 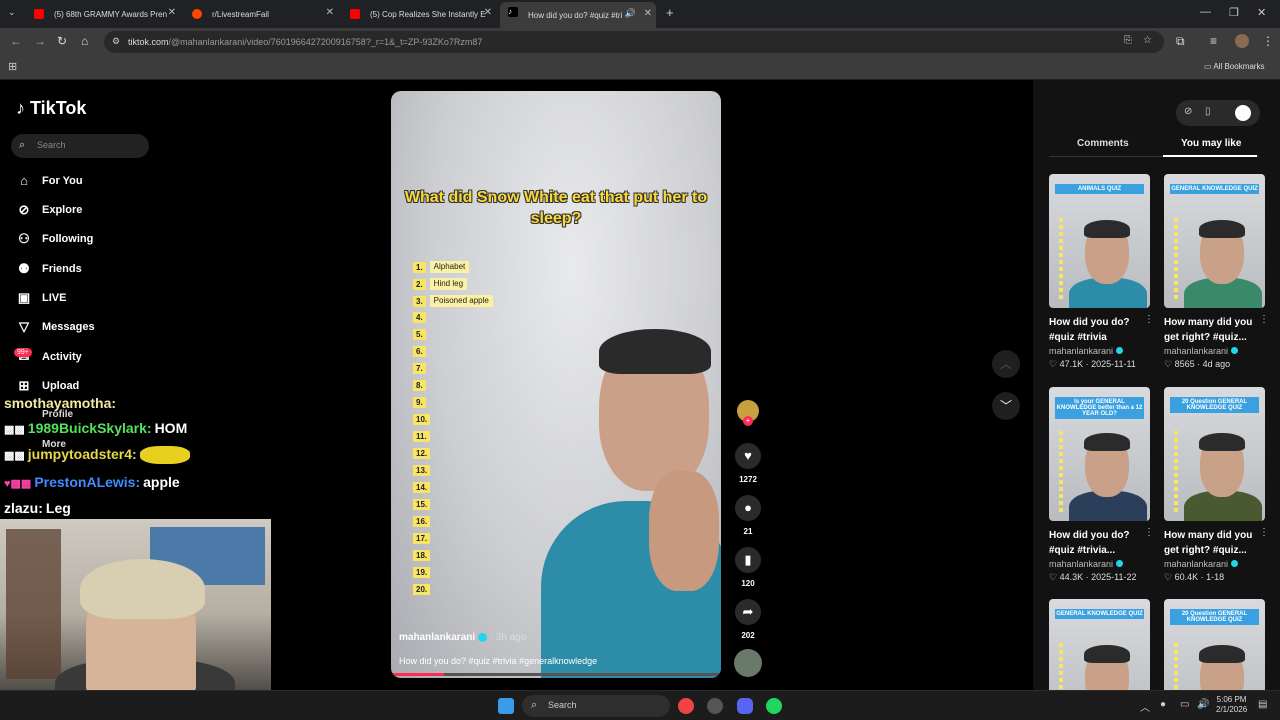 What do you see at coordinates (1208, 111) in the screenshot?
I see `device-icon: ▯` at bounding box center [1208, 111].